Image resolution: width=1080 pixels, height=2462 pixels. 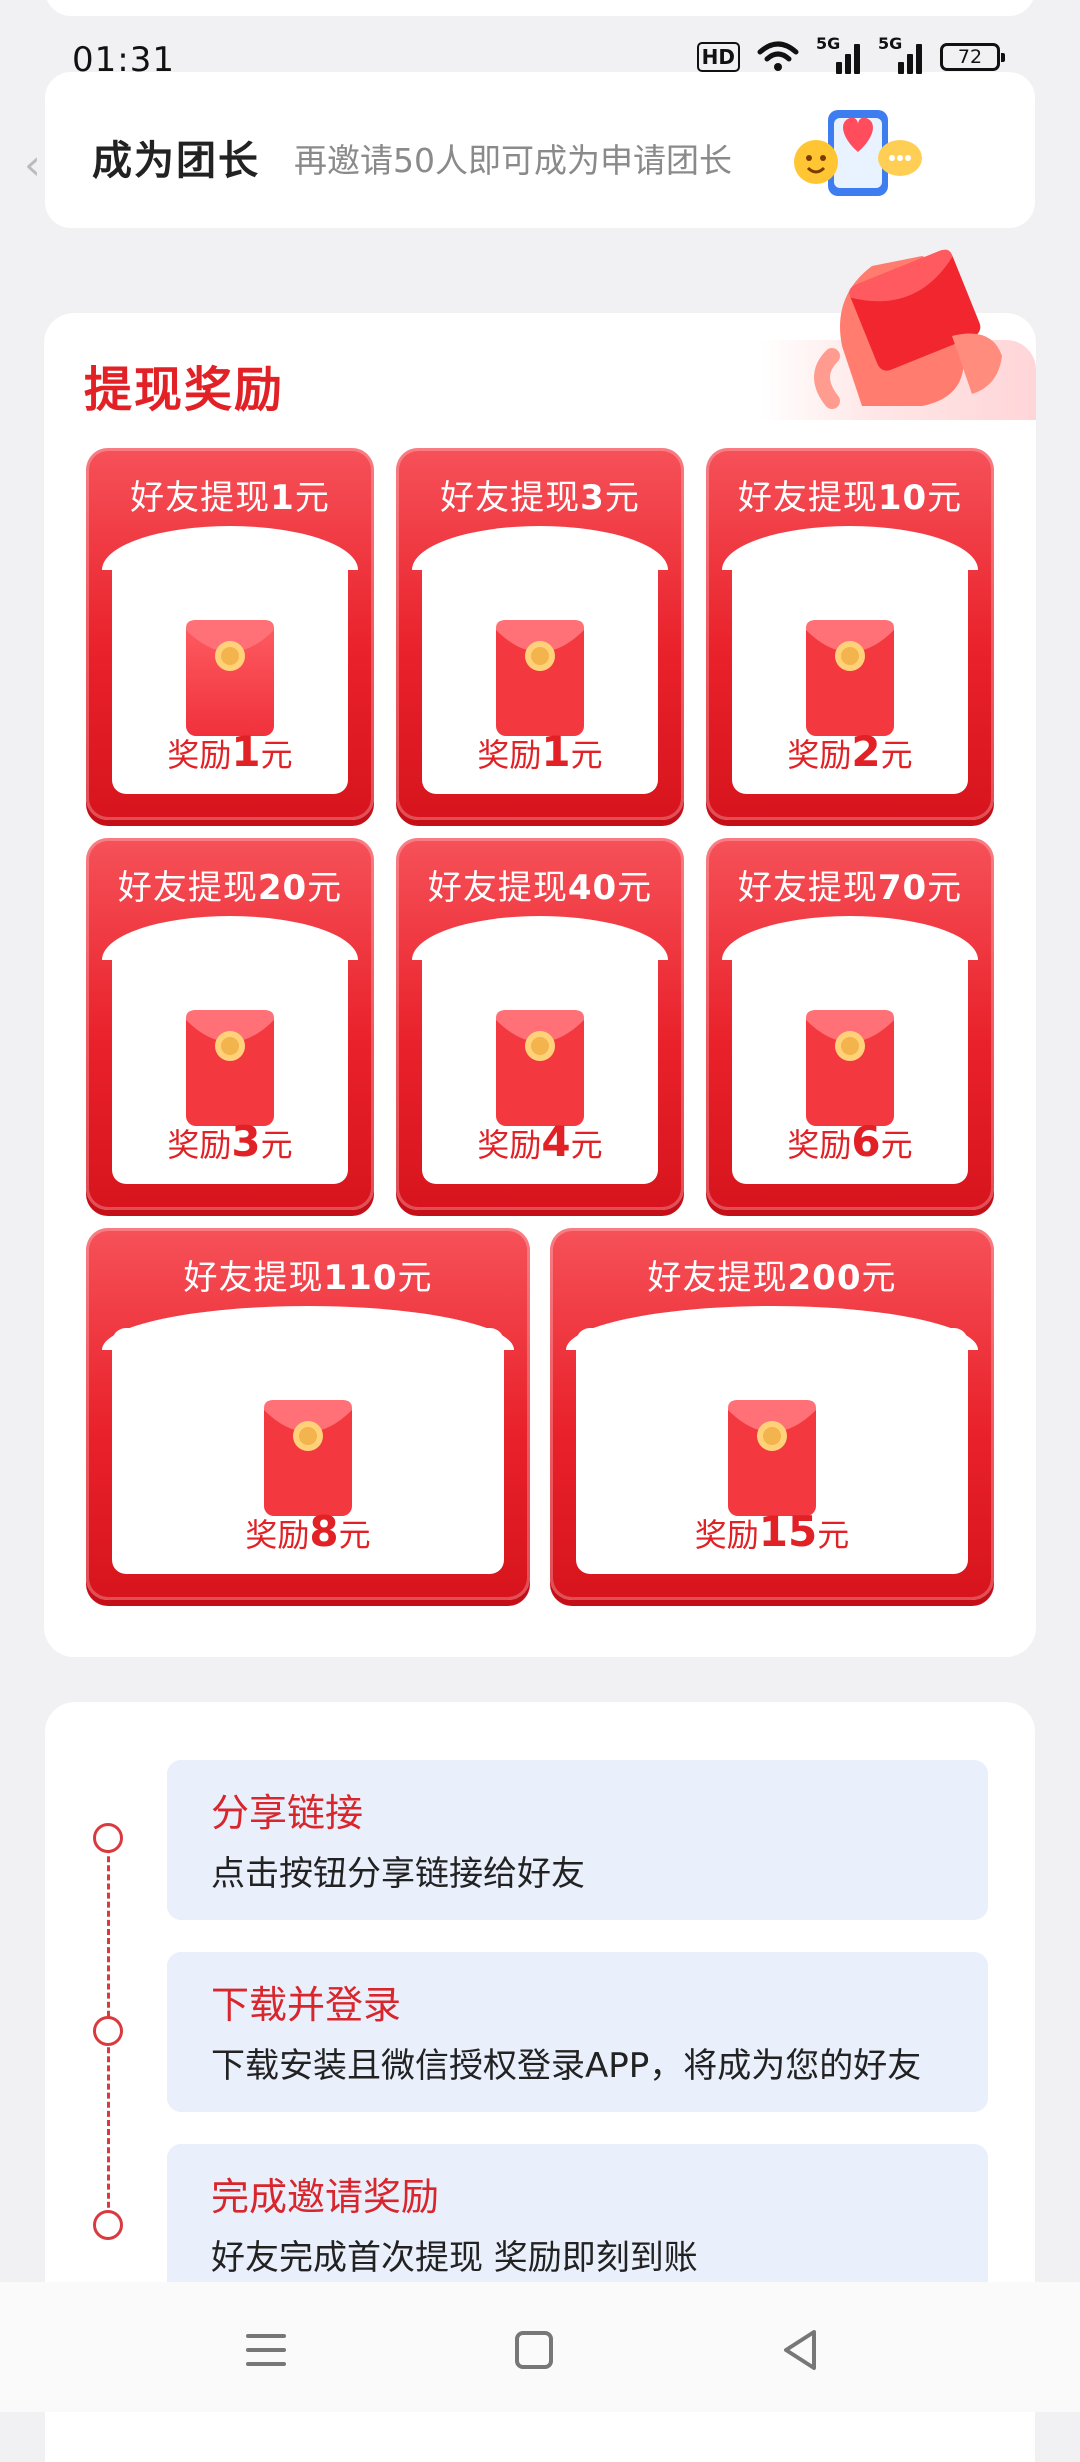 What do you see at coordinates (772, 1278) in the screenshot?
I see `tile-title: 好友提现200元` at bounding box center [772, 1278].